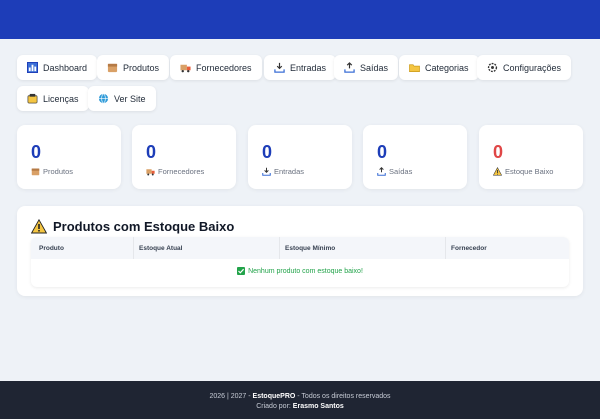 This screenshot has width=600, height=419. Describe the element at coordinates (241, 271) in the screenshot. I see `checkmark-icon` at that location.